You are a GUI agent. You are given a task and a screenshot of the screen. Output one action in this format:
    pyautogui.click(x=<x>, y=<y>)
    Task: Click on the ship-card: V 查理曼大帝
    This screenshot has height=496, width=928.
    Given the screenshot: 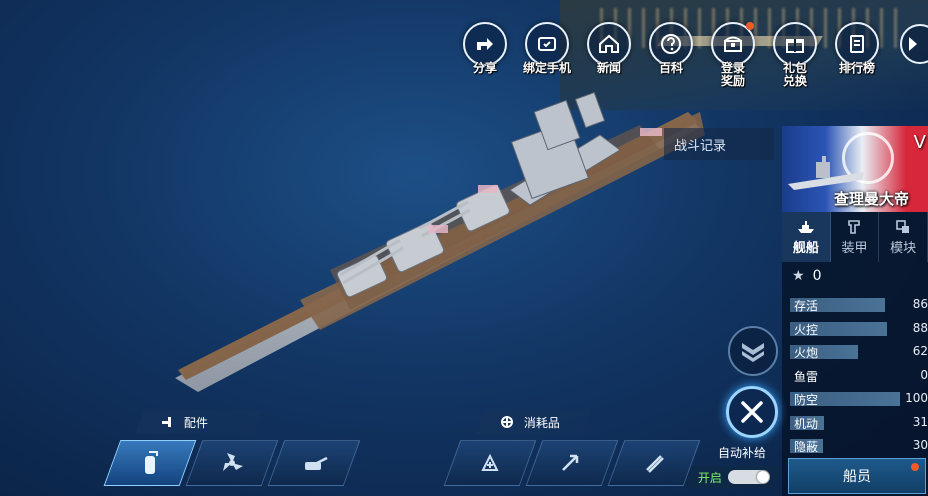 What is the action you would take?
    pyautogui.click(x=855, y=169)
    